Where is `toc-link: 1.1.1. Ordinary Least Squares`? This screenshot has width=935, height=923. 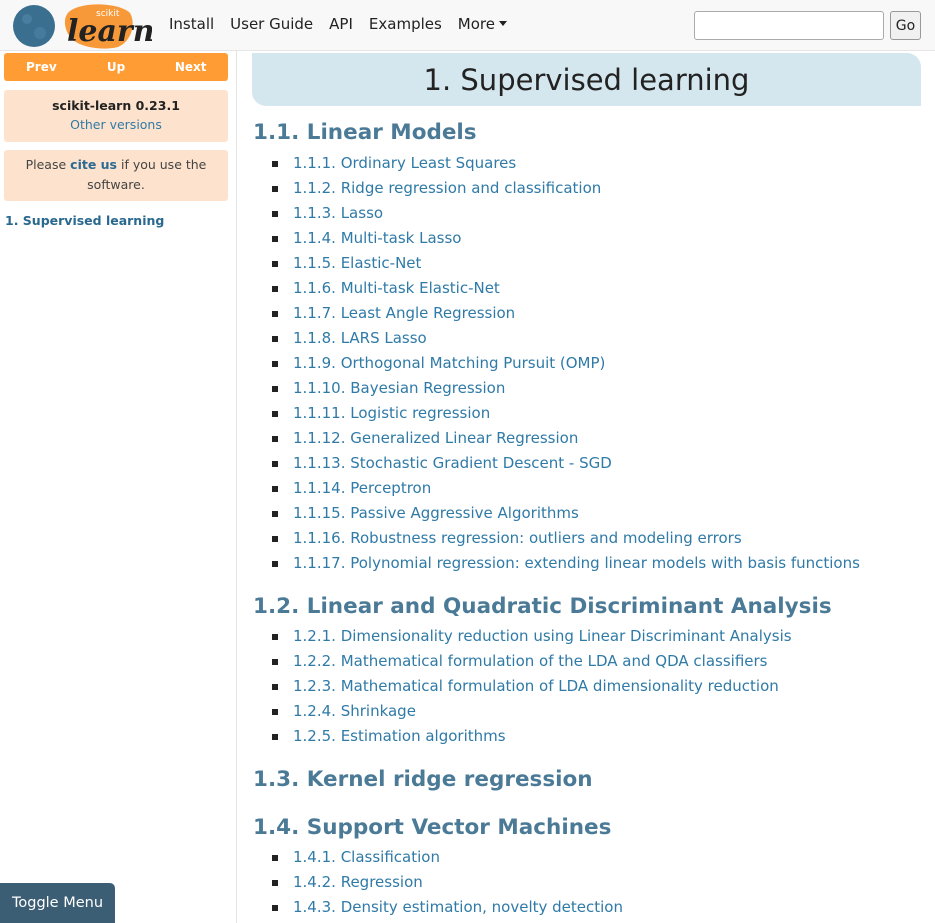
toc-link: 1.1.1. Ordinary Least Squares is located at coordinates (404, 163).